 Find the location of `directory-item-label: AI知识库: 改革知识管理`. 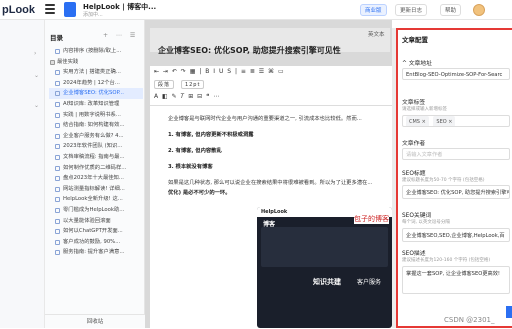

directory-item-label: AI知识库: 改革知识管理 is located at coordinates (91, 103).